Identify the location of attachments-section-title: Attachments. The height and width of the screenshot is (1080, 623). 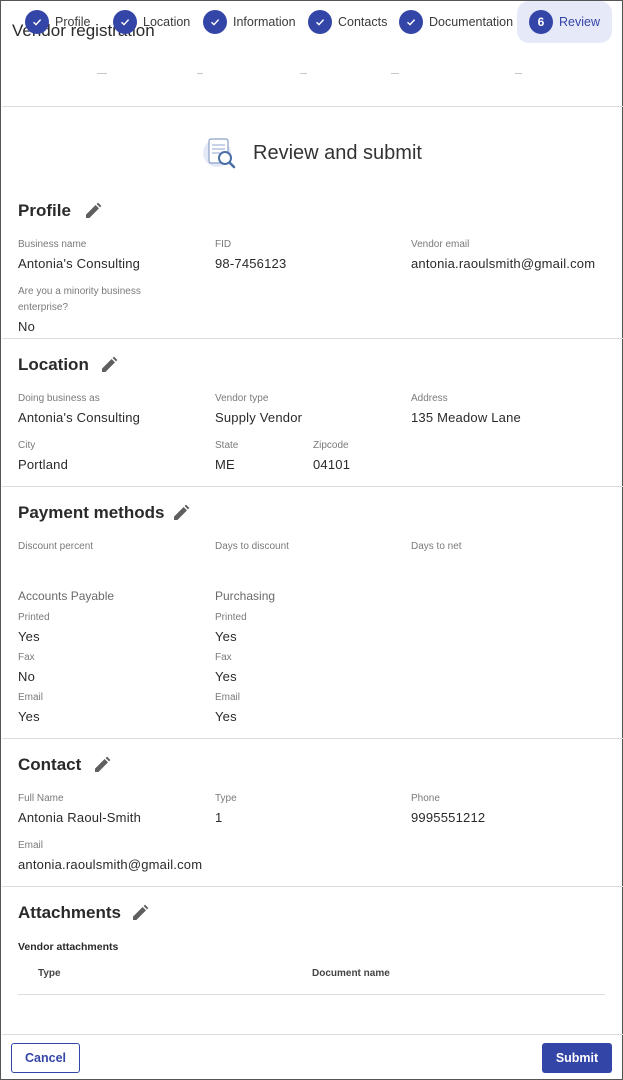
(69, 912).